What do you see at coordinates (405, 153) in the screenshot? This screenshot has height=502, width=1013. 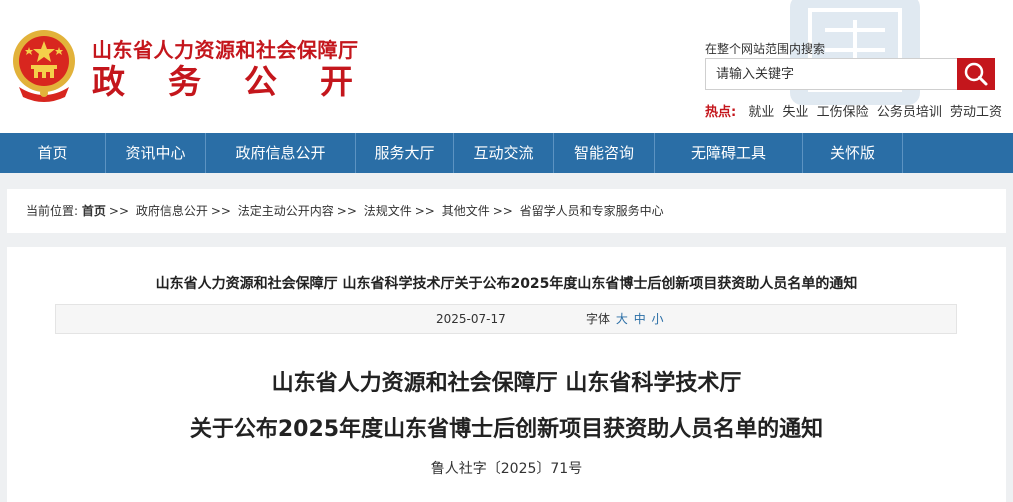 I see `nav-item-service-hall: 服务大厅` at bounding box center [405, 153].